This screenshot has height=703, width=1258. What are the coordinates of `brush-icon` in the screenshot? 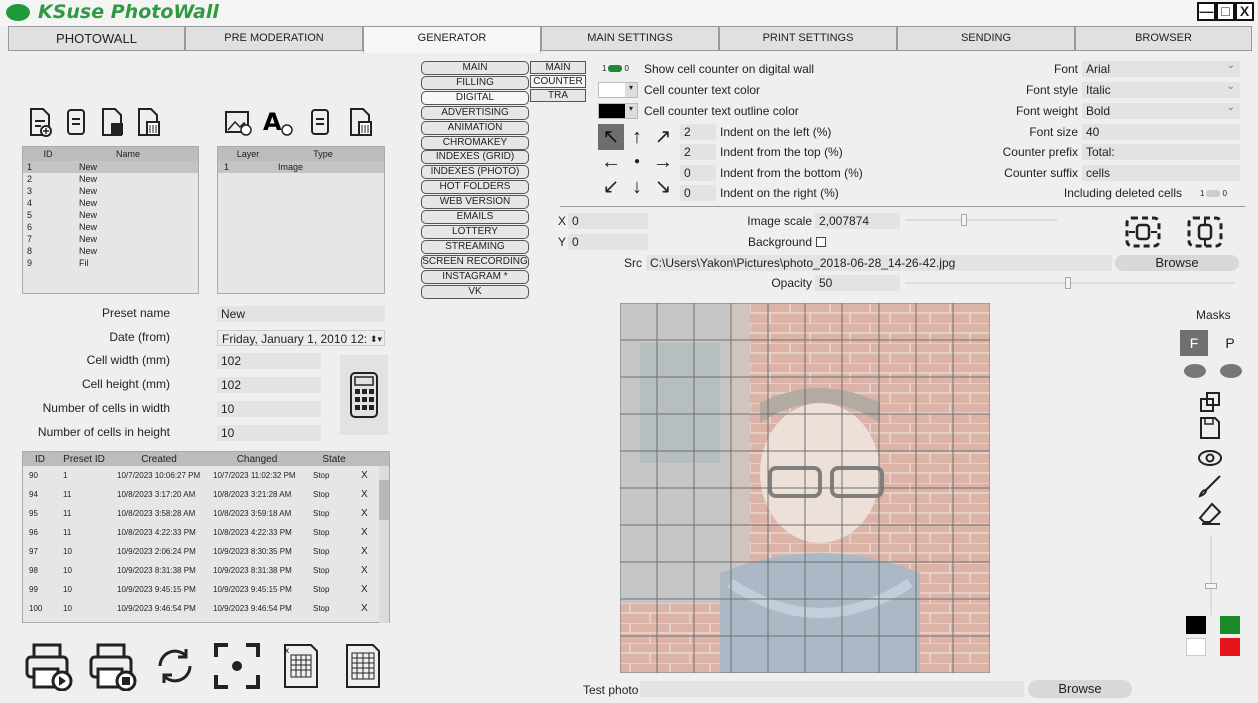 It's located at (1210, 486).